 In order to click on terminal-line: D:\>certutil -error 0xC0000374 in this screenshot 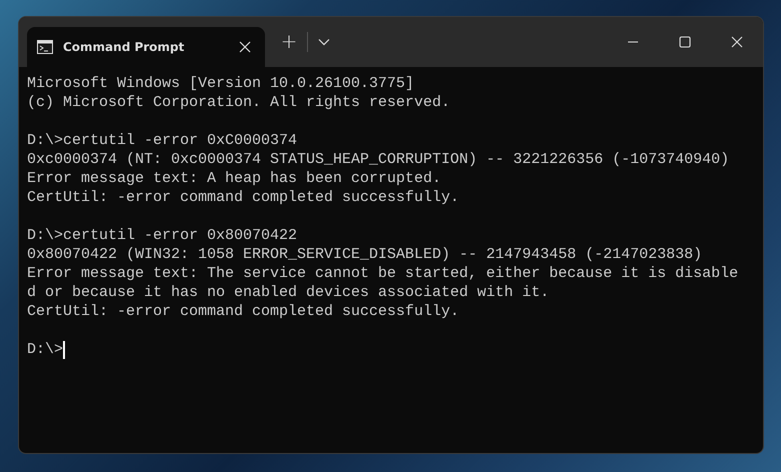, I will do `click(162, 140)`.